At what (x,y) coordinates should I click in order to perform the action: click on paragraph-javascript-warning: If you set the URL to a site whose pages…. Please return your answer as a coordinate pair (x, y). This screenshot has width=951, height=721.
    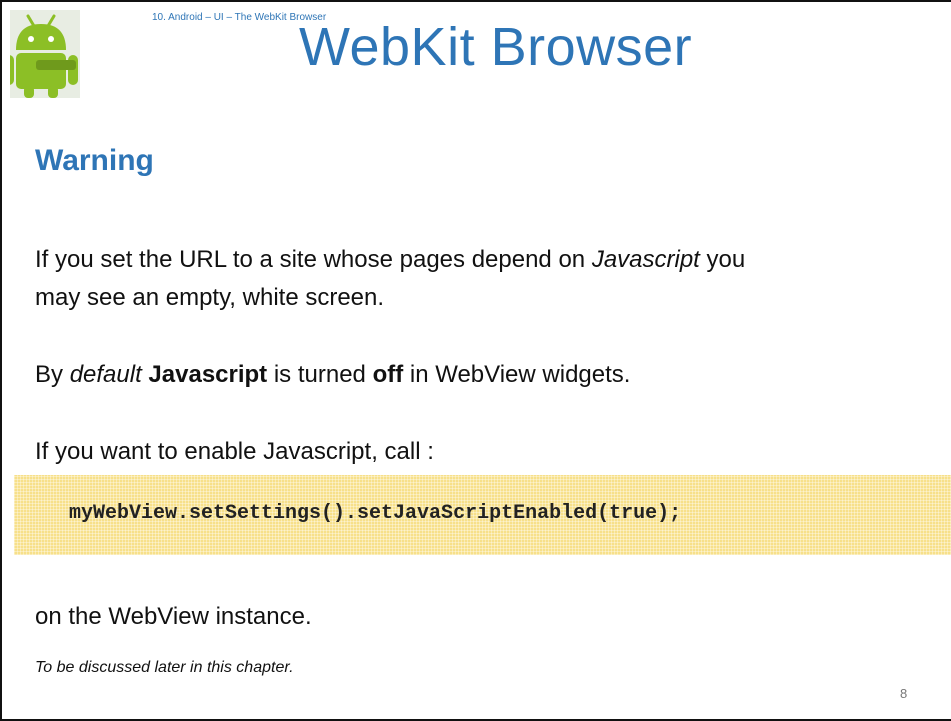
    Looking at the image, I should click on (390, 279).